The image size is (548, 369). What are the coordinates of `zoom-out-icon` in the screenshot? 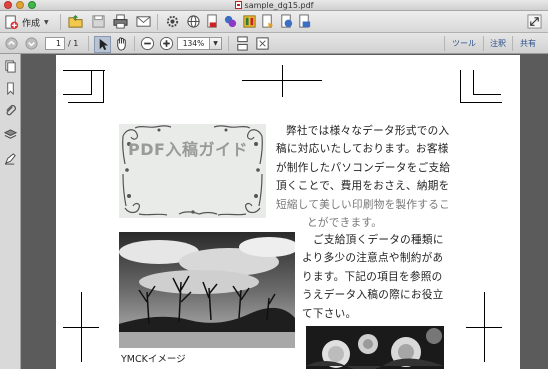 It's located at (147, 43).